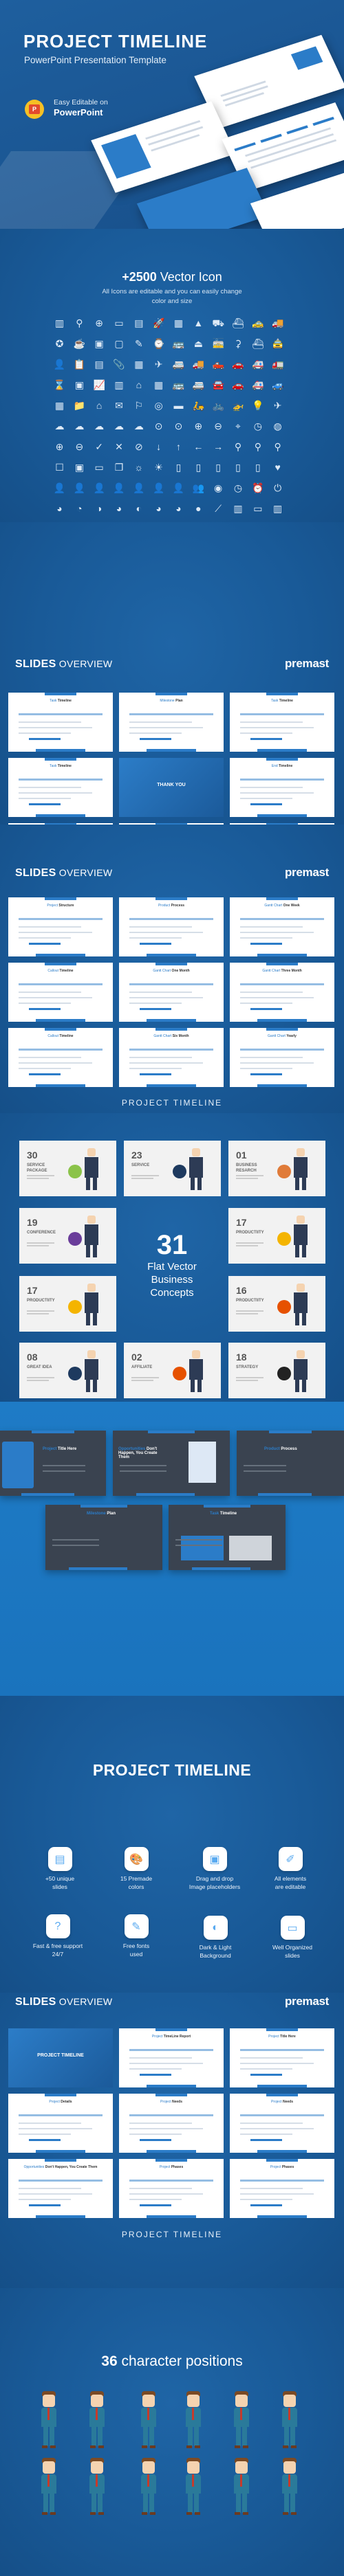 The width and height of the screenshot is (344, 2576). Describe the element at coordinates (171, 1057) in the screenshot. I see `slide-thumbnail: Gantt Chart Six Month` at that location.